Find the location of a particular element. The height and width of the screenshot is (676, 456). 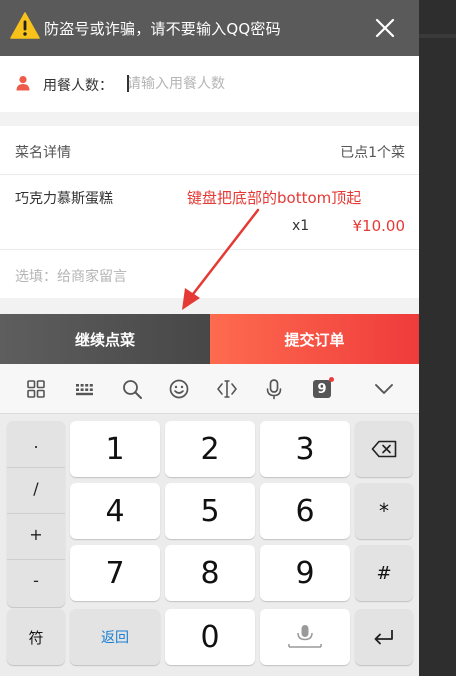

annotation-arrow-icon is located at coordinates (221, 259).